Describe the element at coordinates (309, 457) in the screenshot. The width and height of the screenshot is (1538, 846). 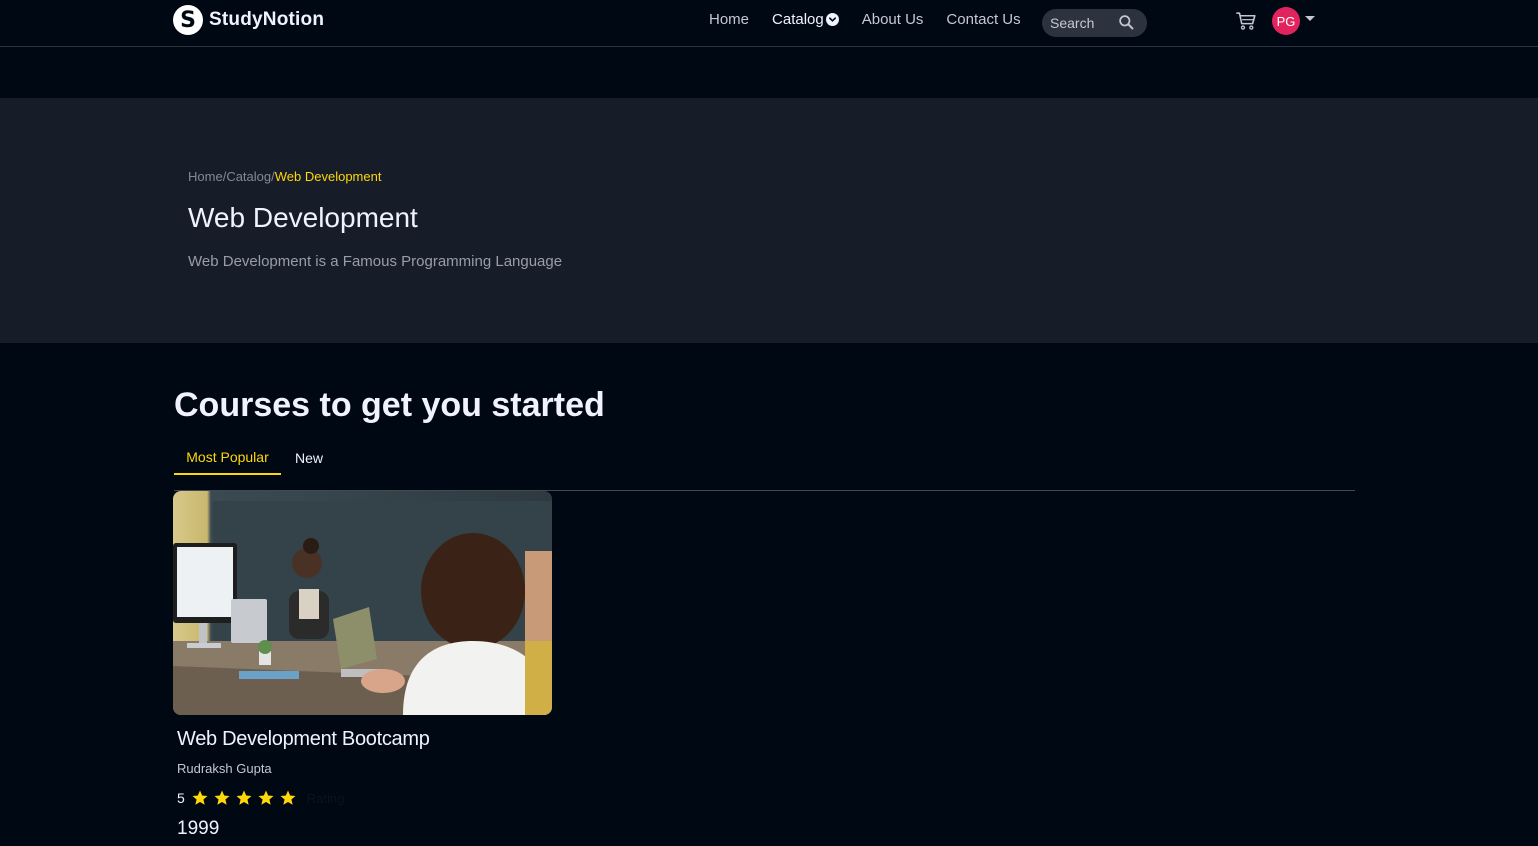
I see `tab-new: New` at that location.